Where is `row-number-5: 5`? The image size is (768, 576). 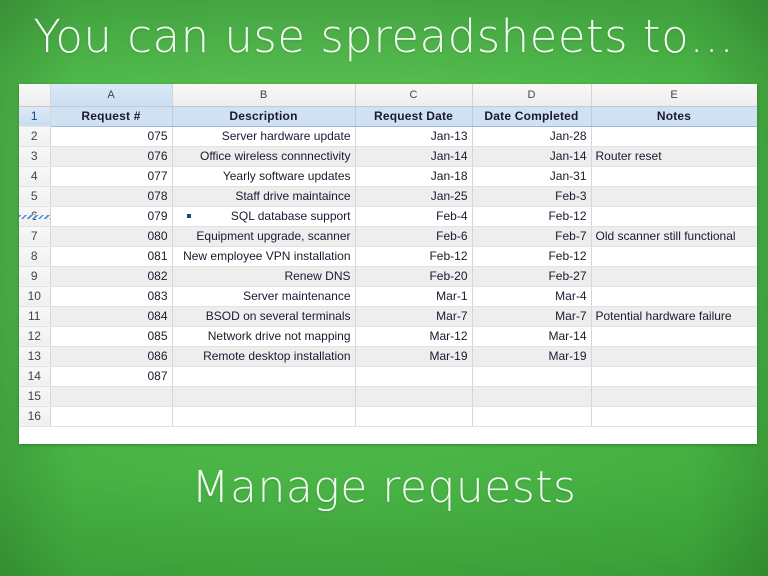 row-number-5: 5 is located at coordinates (35, 196).